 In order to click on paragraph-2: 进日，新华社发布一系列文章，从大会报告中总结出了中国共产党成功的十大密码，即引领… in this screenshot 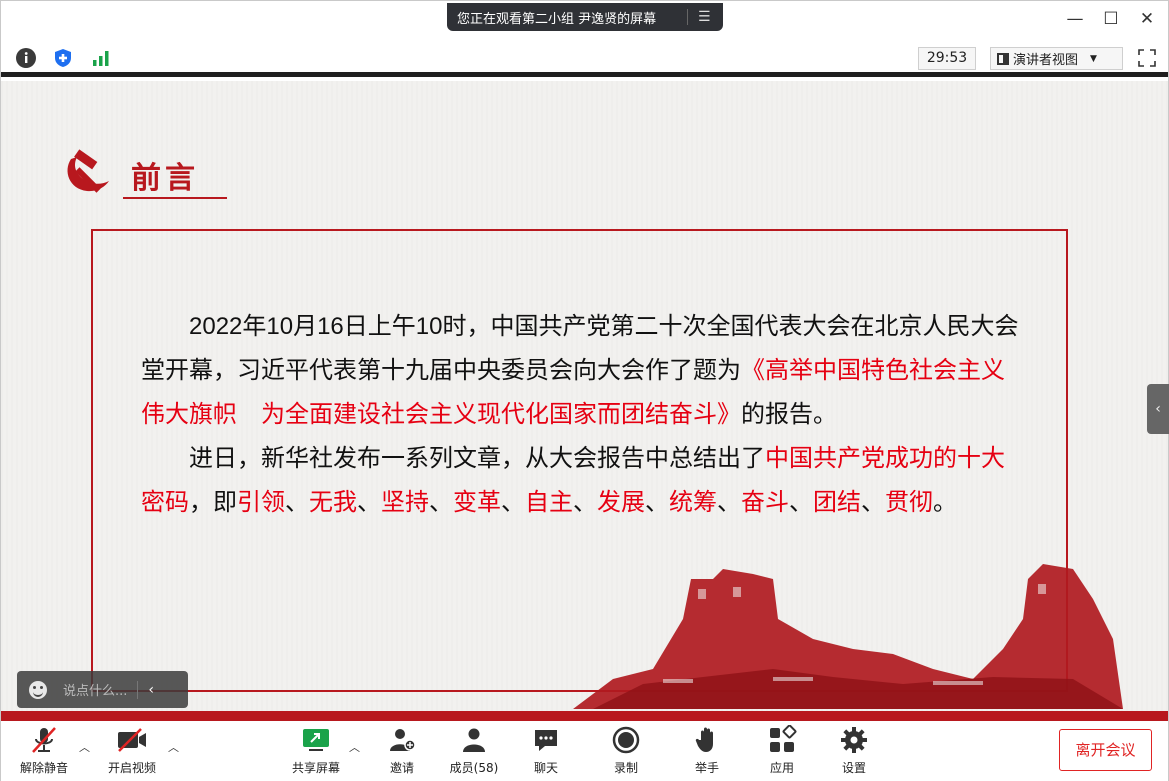, I will do `click(584, 481)`.